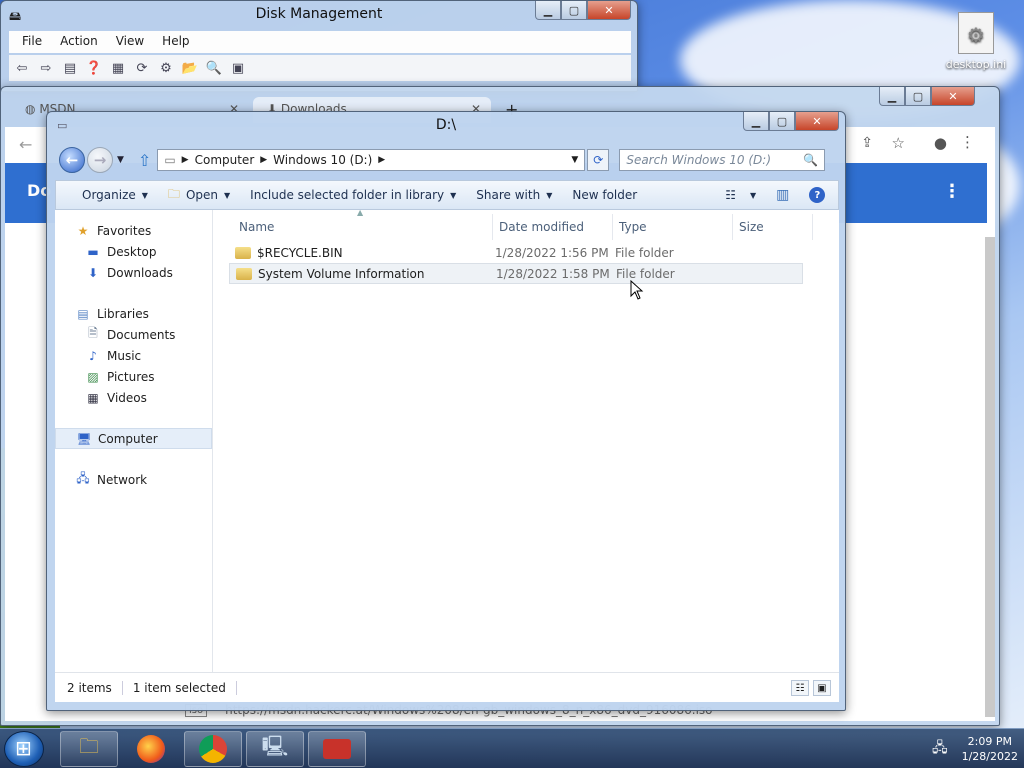  I want to click on nav-computer: 🖥 Computer, so click(133, 438).